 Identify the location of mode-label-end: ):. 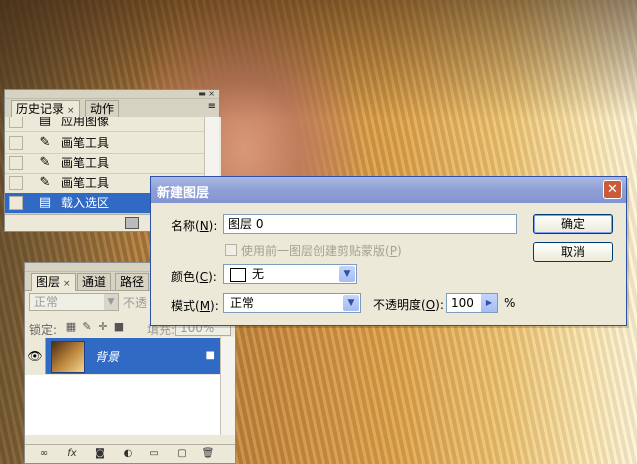
(214, 306).